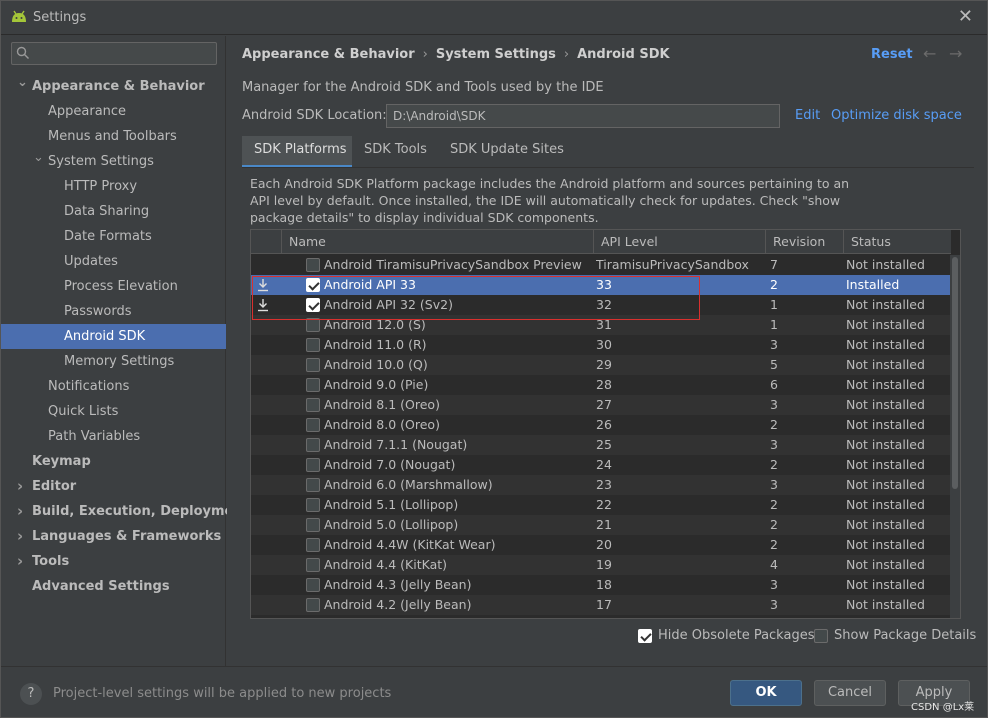  Describe the element at coordinates (113, 161) in the screenshot. I see `sidebar-item: ⌄ System Settings` at that location.